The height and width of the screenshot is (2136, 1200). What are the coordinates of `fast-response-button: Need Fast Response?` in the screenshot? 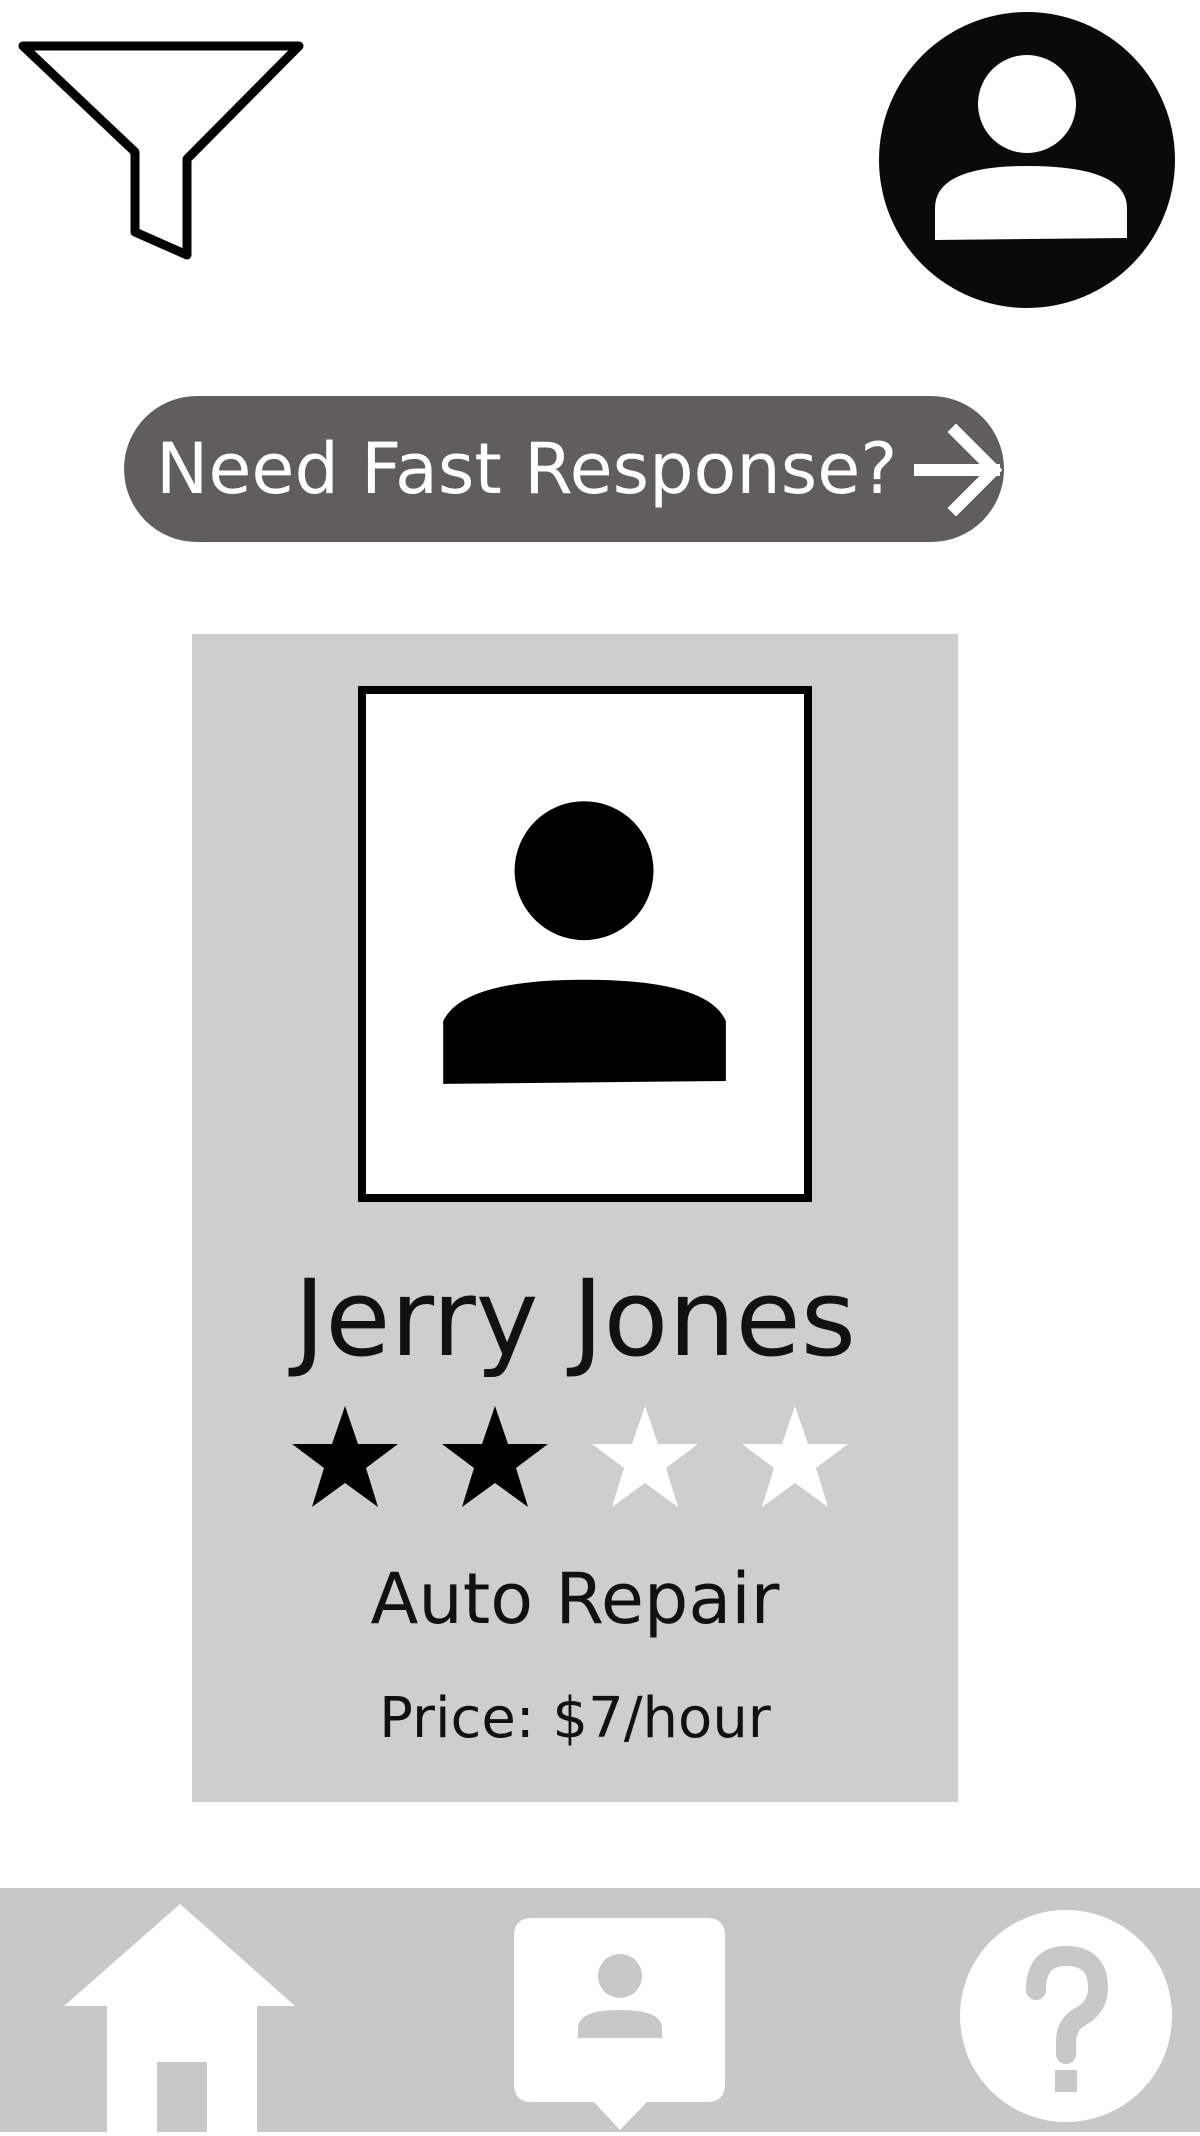 It's located at (564, 469).